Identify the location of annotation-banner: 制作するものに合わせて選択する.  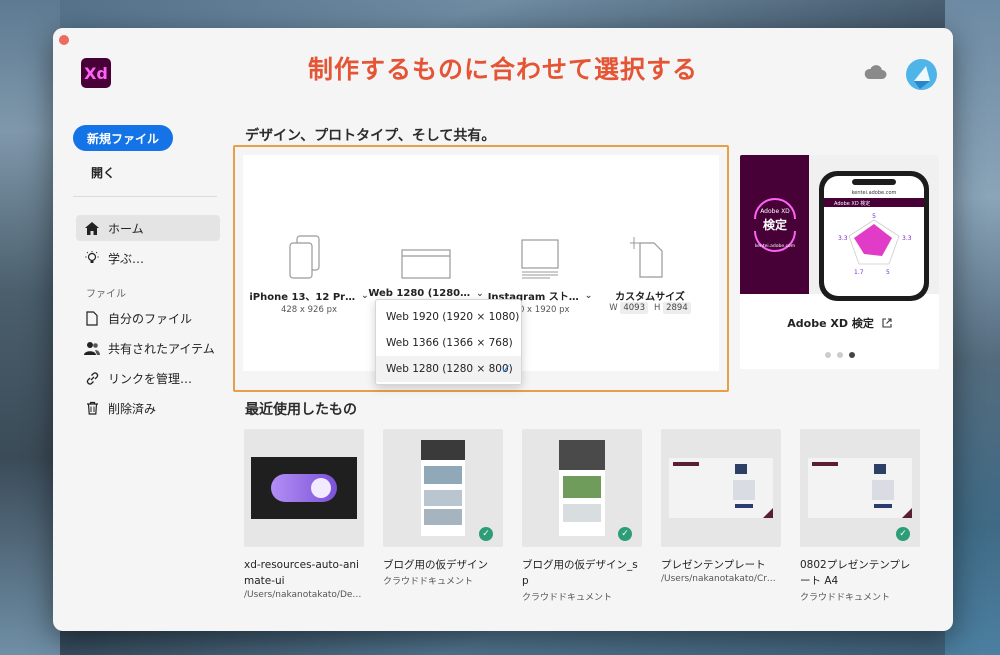
(502, 69).